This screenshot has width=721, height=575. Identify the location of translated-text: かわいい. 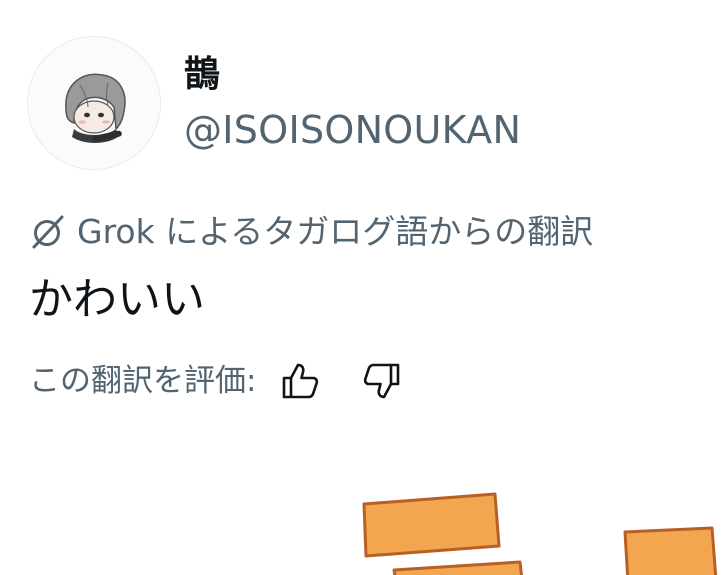
(117, 299).